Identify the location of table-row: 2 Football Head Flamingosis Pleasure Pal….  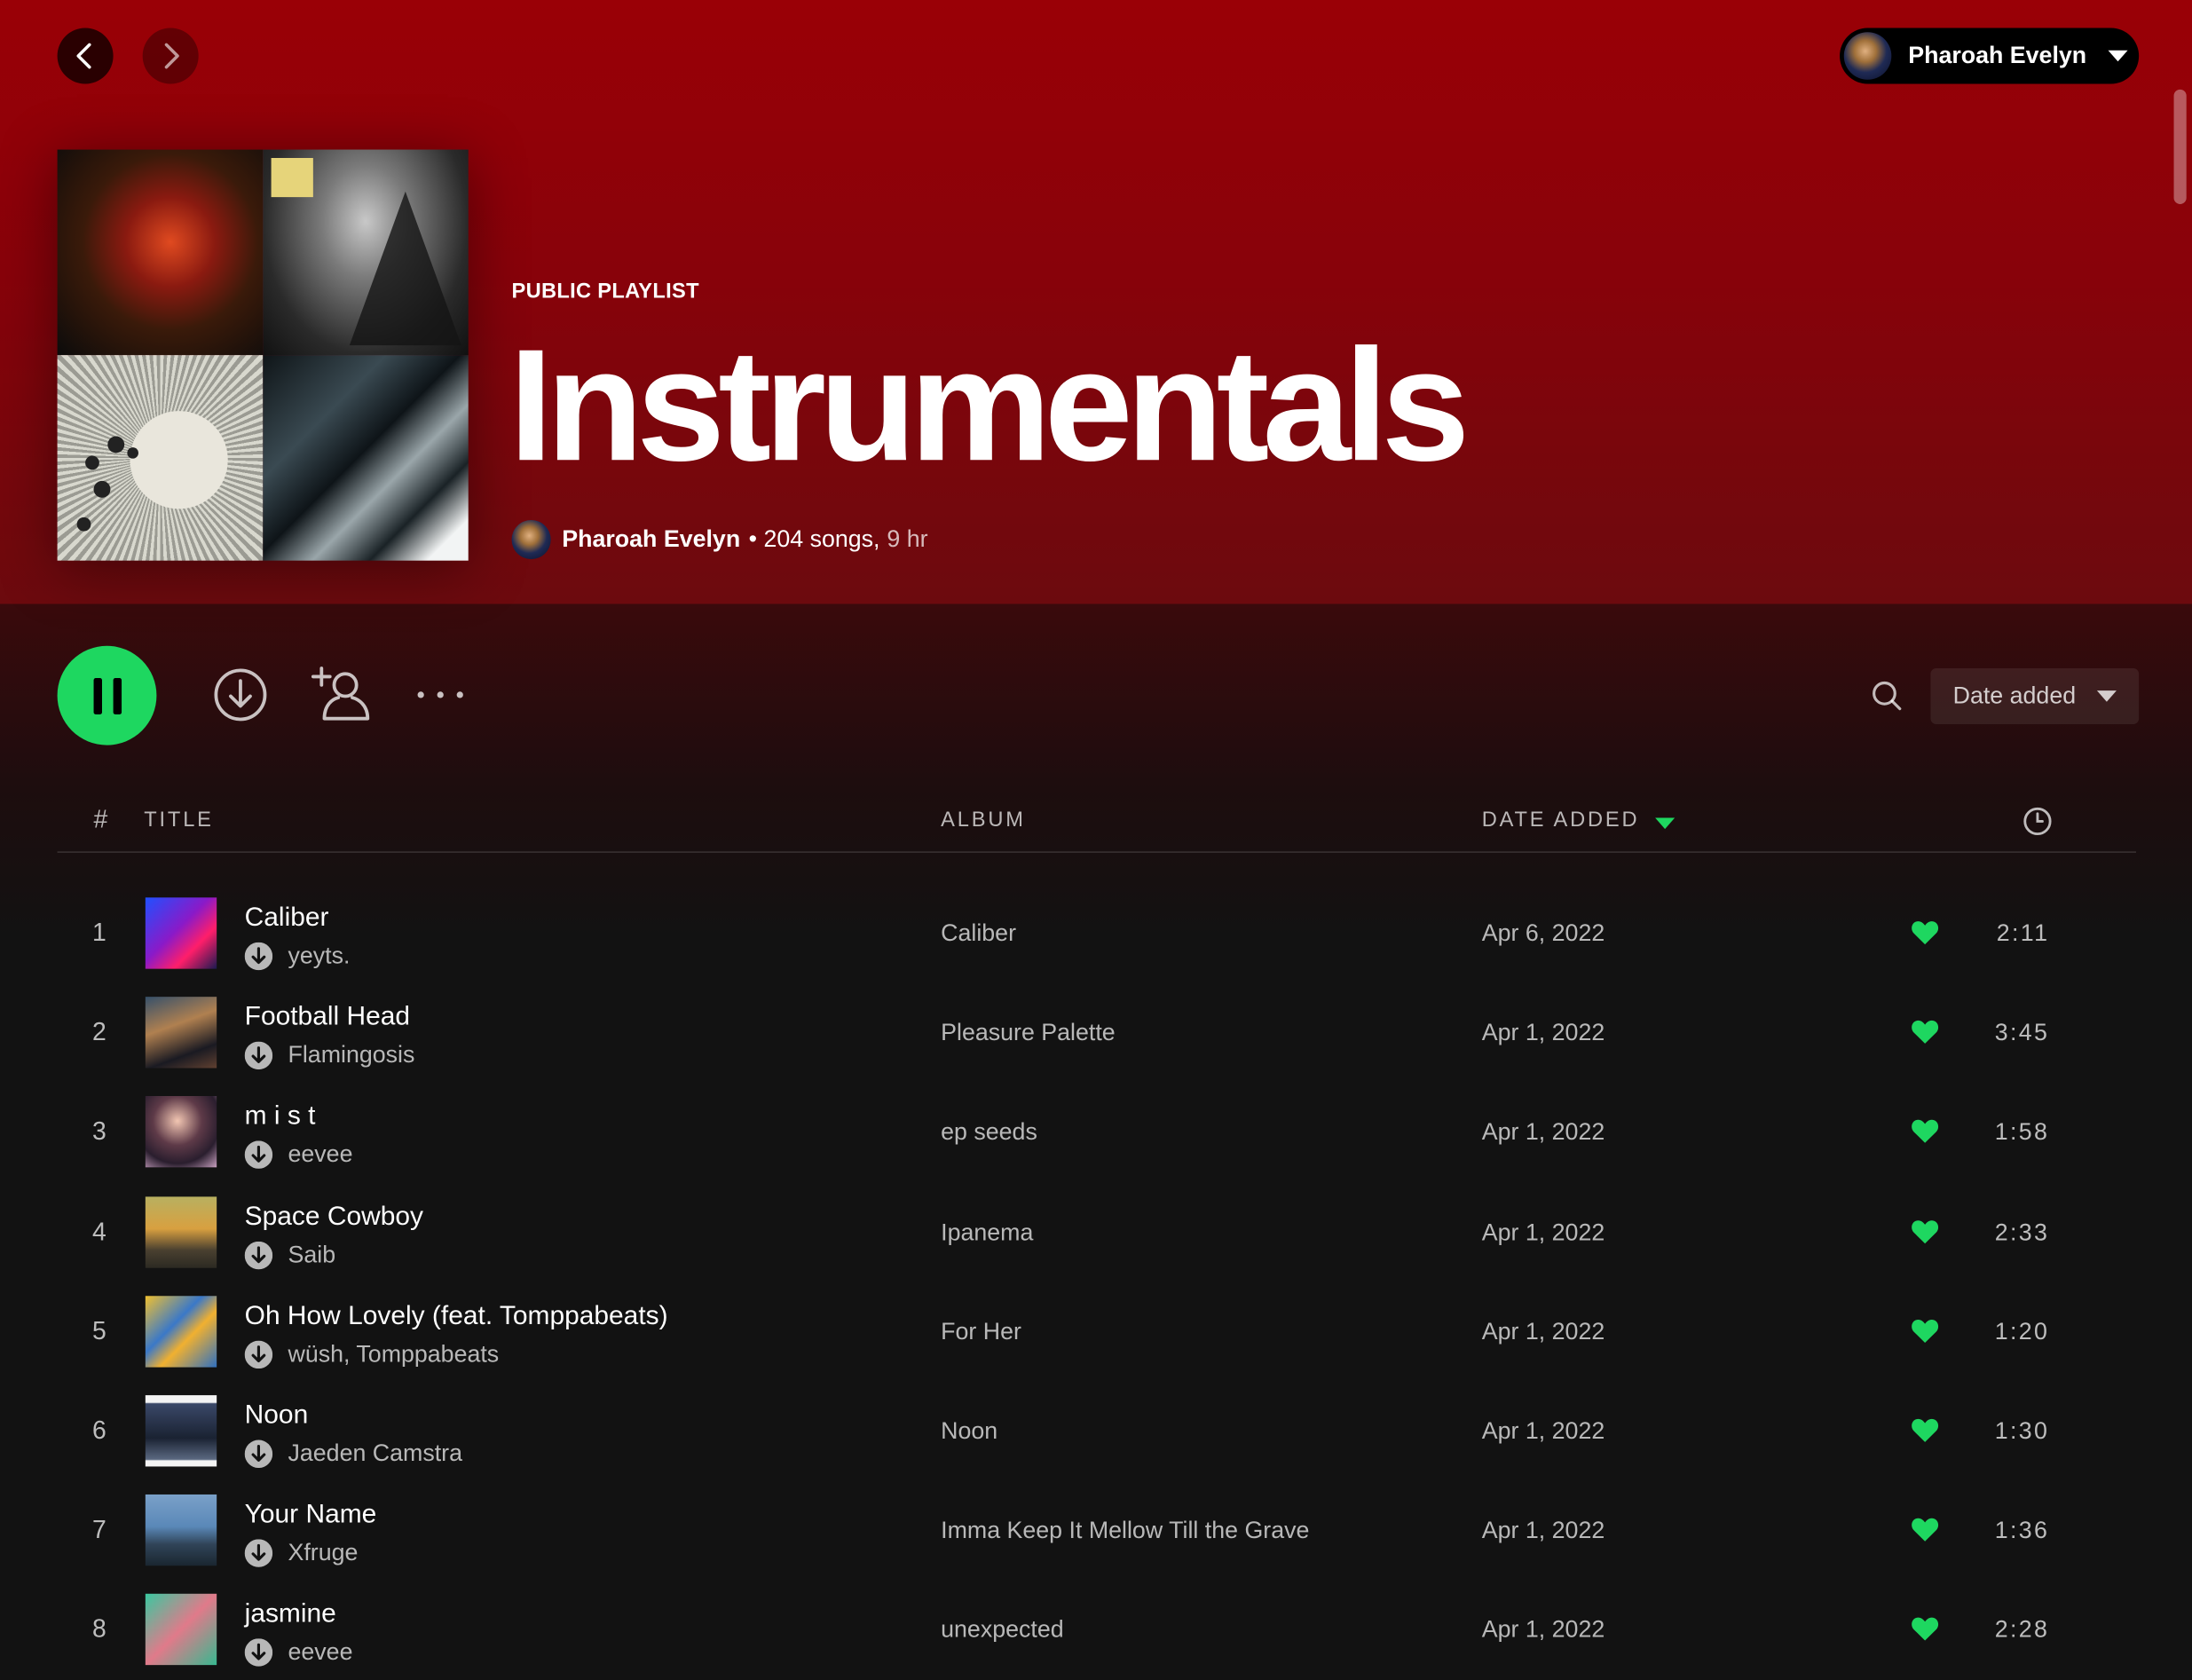
(1096, 1033).